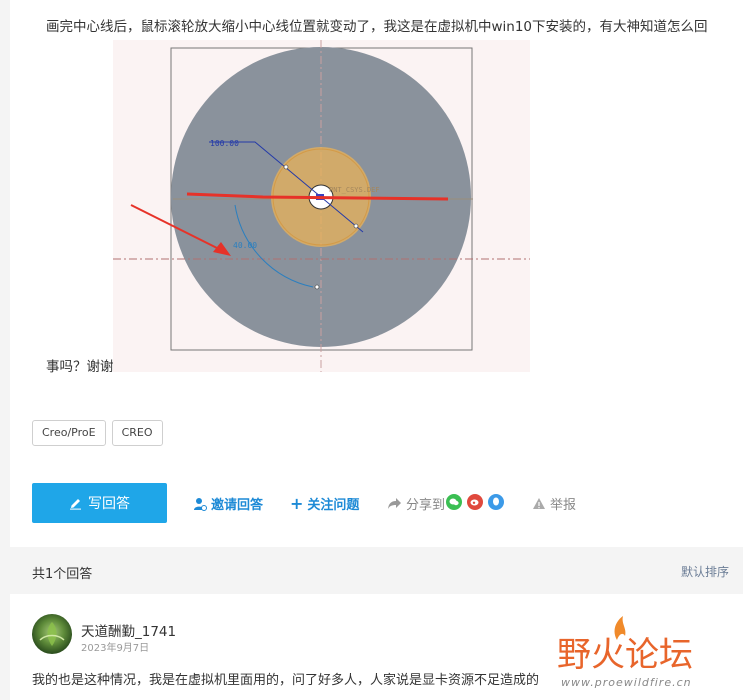 This screenshot has width=743, height=700. I want to click on invite-answer-button: 邀请回答, so click(228, 503).